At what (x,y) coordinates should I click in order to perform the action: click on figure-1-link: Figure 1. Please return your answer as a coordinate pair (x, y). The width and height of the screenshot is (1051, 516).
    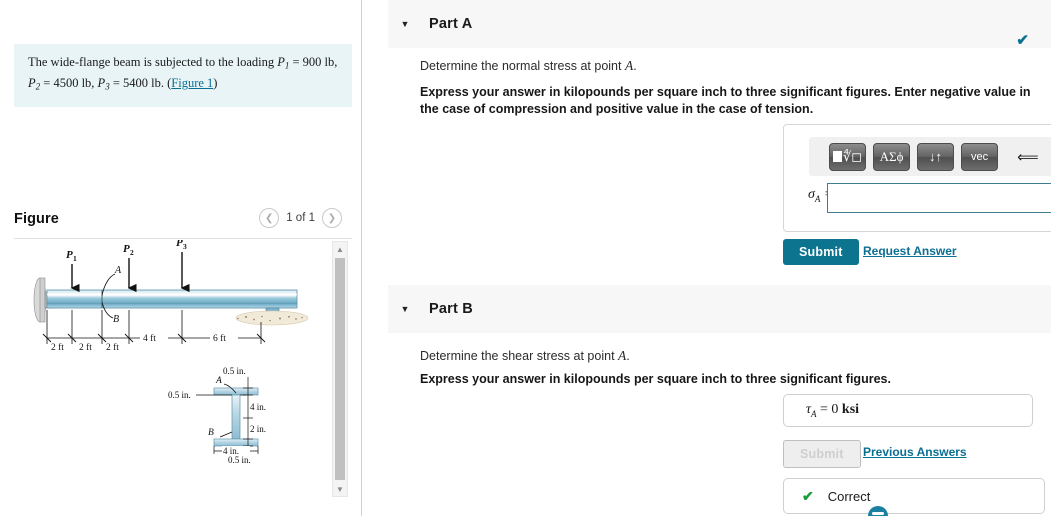
    Looking at the image, I should click on (192, 83).